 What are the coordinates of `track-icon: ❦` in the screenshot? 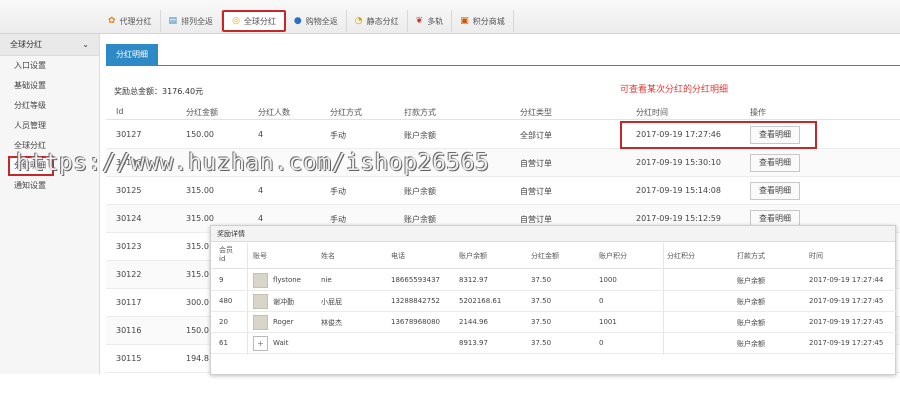 It's located at (419, 21).